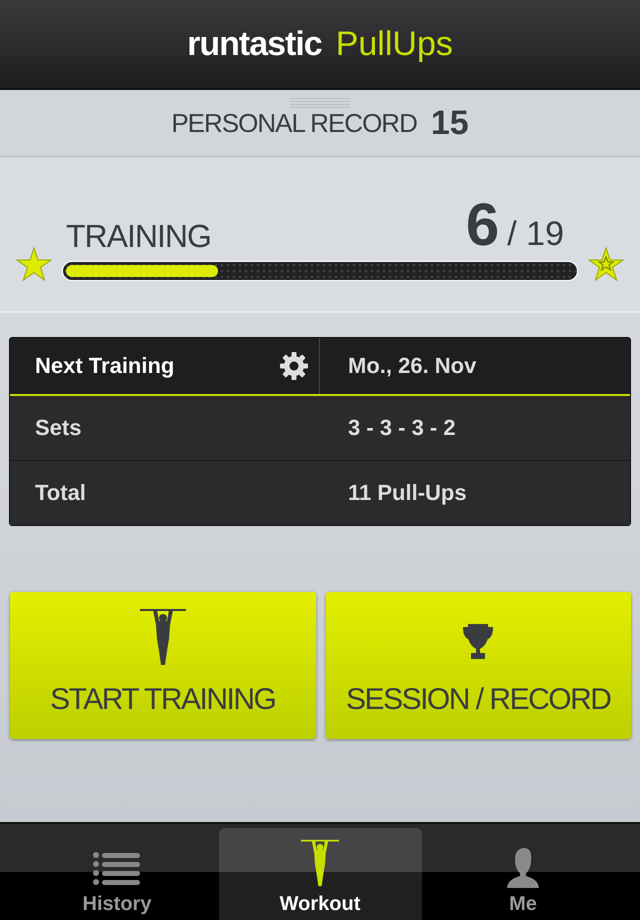 The image size is (640, 920). I want to click on training-label: TRAINING, so click(138, 236).